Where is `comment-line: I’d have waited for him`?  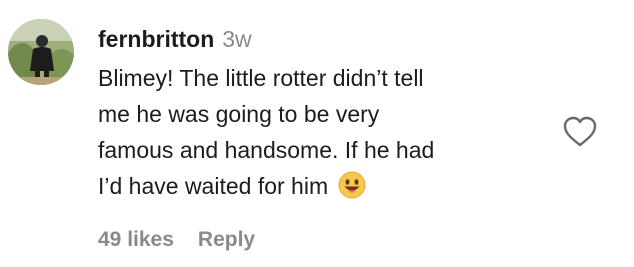
comment-line: I’d have waited for him is located at coordinates (213, 186).